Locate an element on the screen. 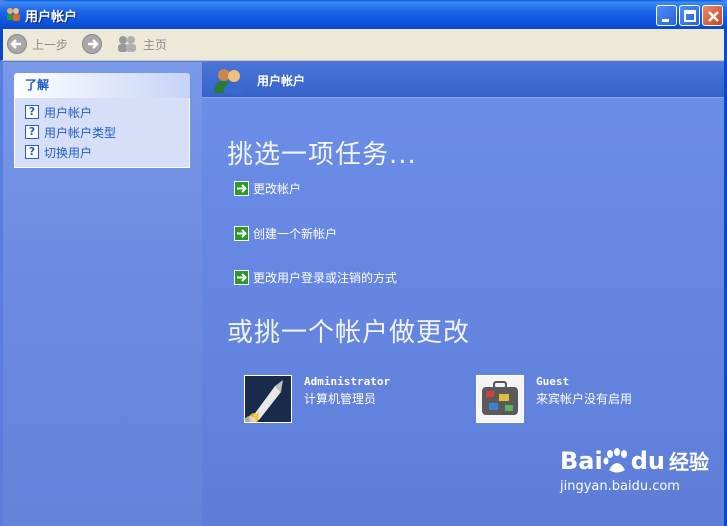 This screenshot has width=727, height=526. account-heading: 或挑一个帐户做更改 is located at coordinates (349, 333).